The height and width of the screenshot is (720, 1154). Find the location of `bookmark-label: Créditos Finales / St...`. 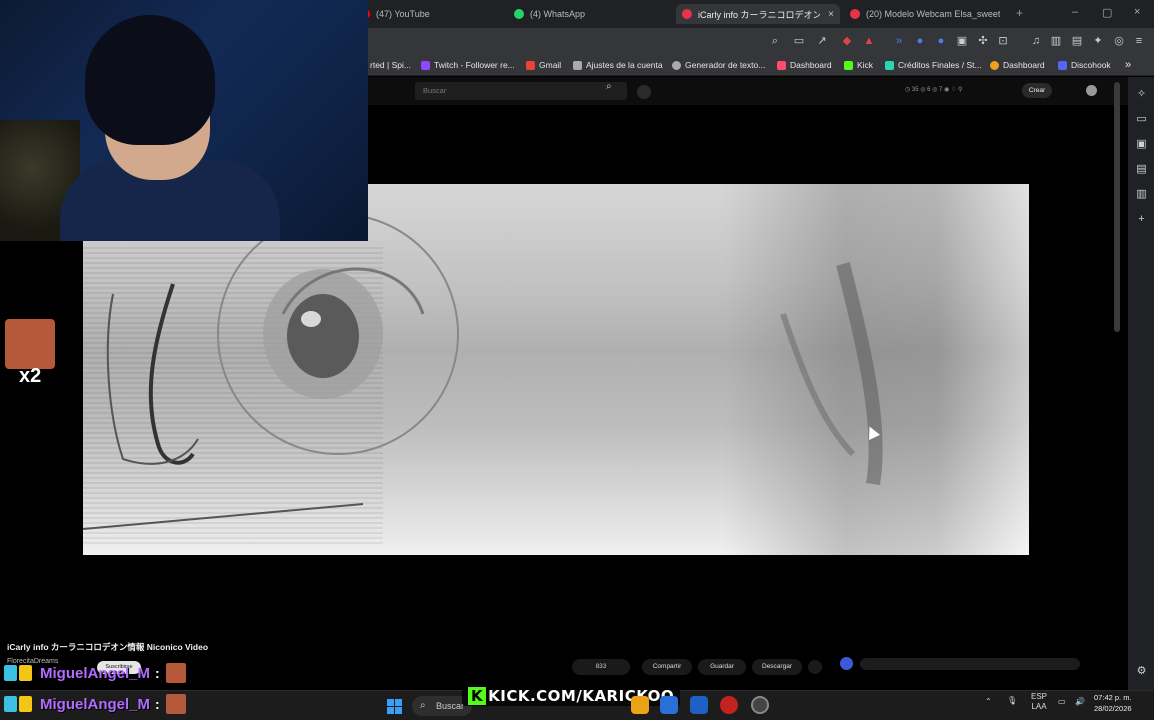

bookmark-label: Créditos Finales / St... is located at coordinates (940, 65).